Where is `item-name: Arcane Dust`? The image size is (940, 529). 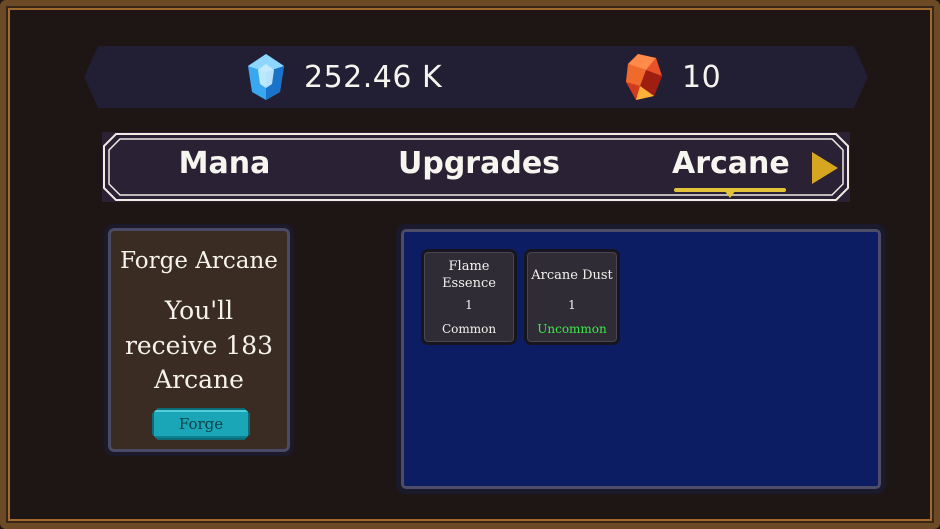 item-name: Arcane Dust is located at coordinates (572, 275).